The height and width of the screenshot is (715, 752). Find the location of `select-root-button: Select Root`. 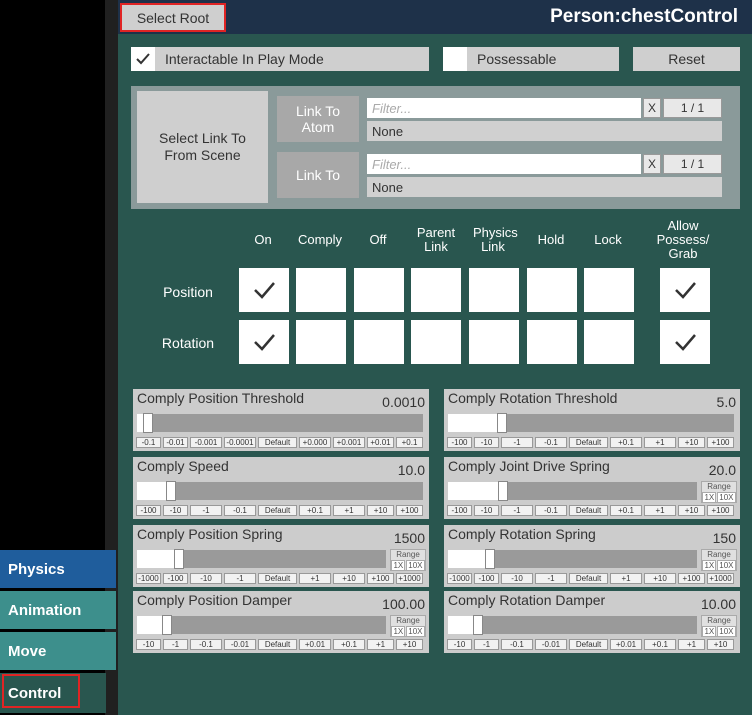

select-root-button: Select Root is located at coordinates (173, 17).